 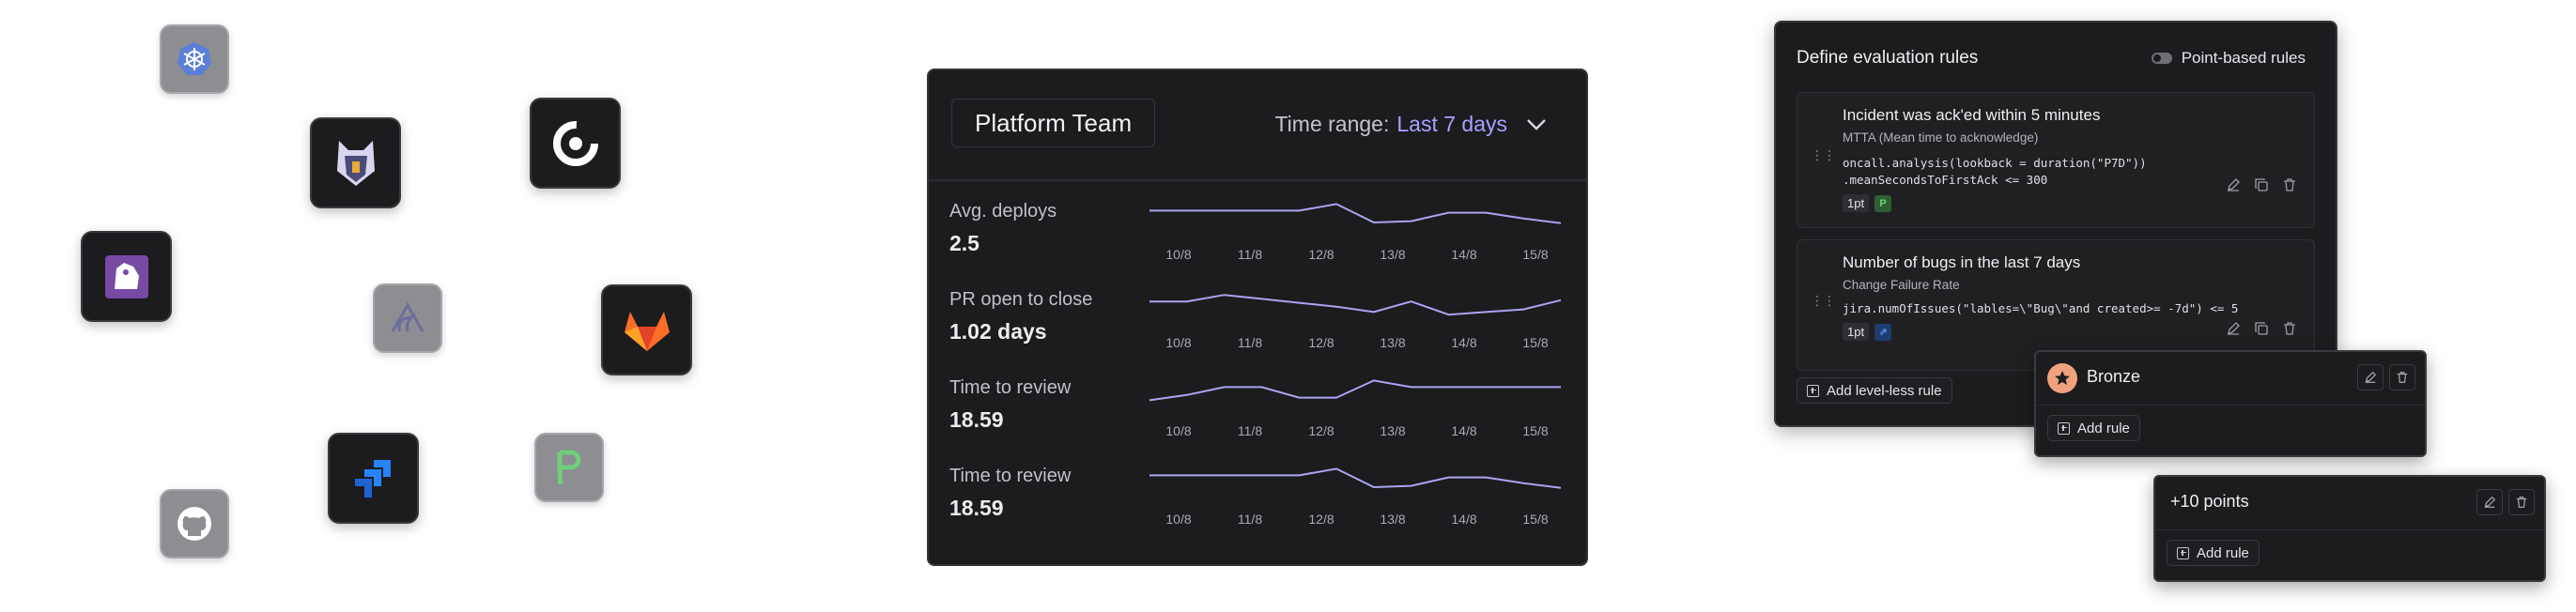 I want to click on time-range-selector: Time range: Last 7 days, so click(x=1410, y=124).